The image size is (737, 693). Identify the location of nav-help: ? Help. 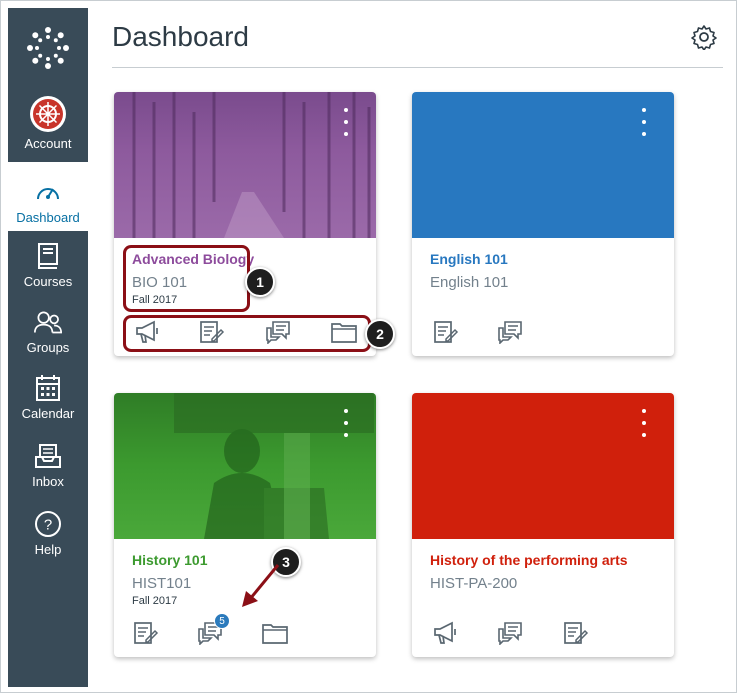
(48, 533).